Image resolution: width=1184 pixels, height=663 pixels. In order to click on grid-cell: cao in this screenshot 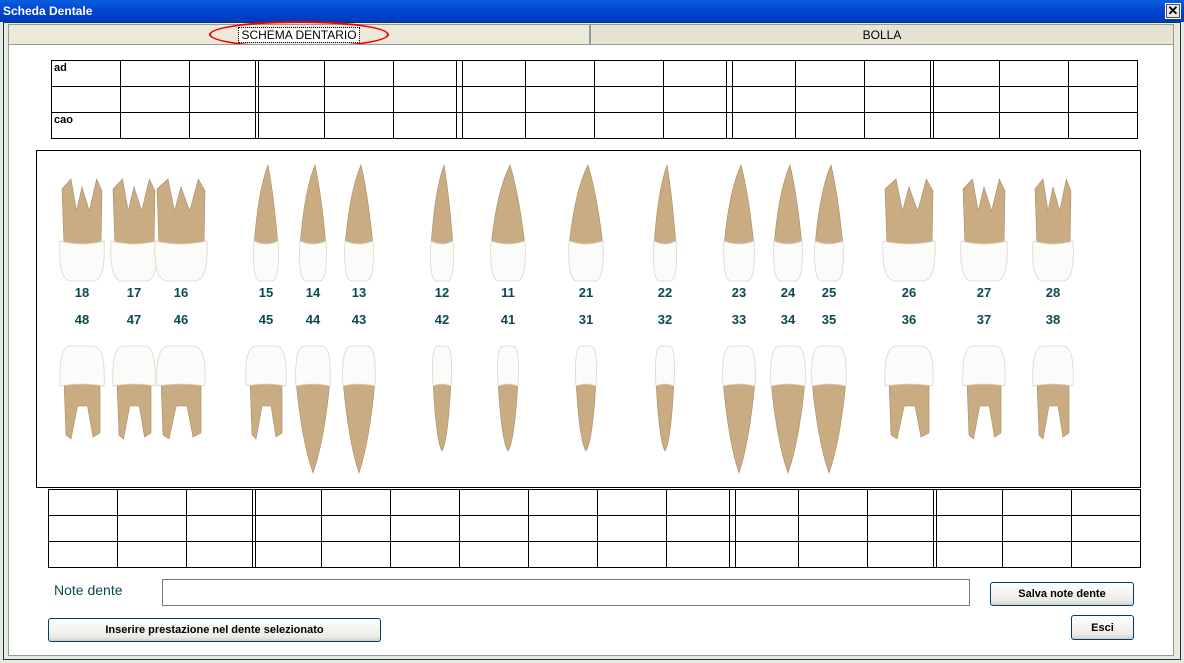, I will do `click(86, 125)`.